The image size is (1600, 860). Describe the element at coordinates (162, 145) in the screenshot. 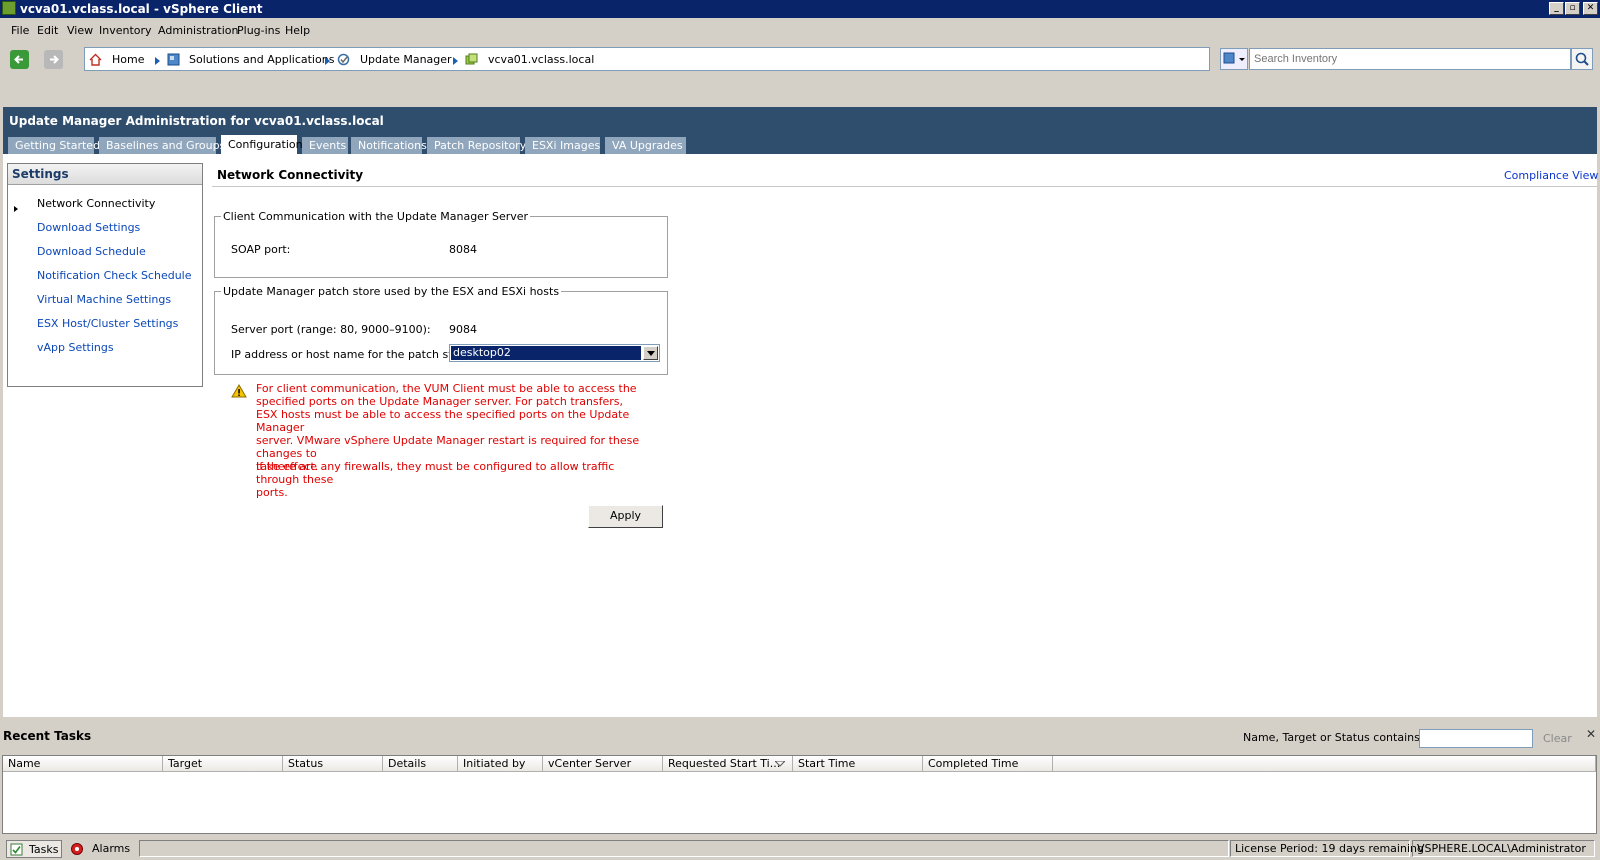

I see `tab-baselines-and-groups: Baselines and Groups` at that location.